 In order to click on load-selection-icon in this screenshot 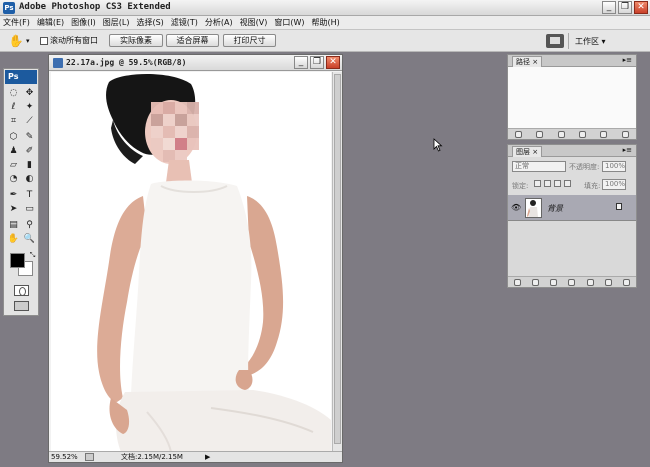, I will do `click(561, 134)`.